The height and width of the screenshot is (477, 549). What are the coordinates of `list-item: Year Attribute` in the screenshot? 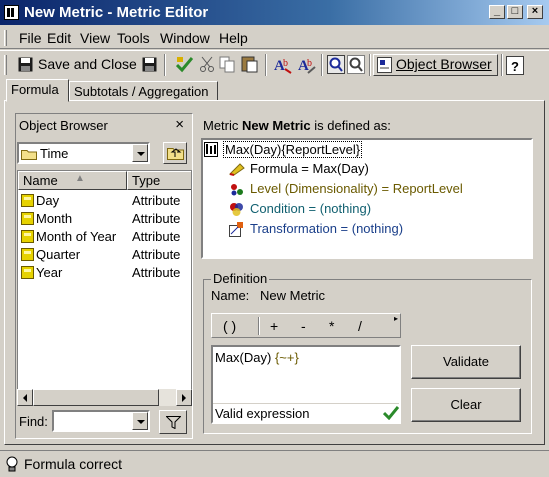 It's located at (104, 273).